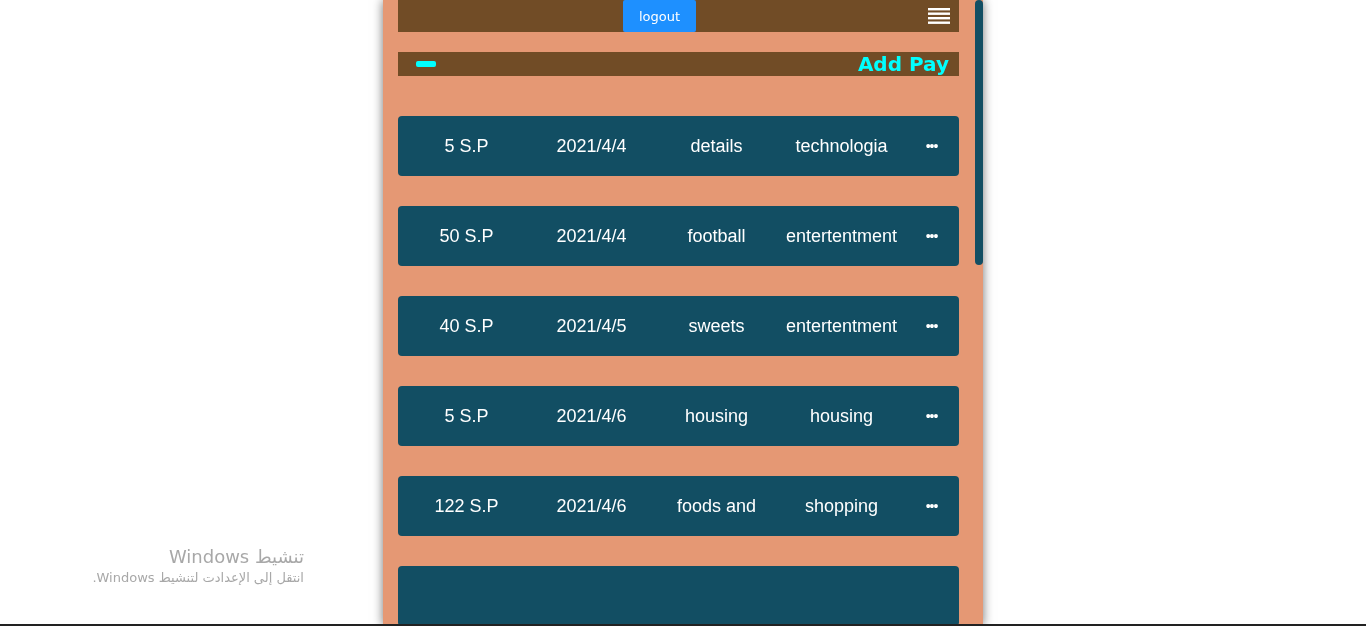  I want to click on payment-row: 50 S.P 2021/4/4 football entertentment •••, so click(678, 236).